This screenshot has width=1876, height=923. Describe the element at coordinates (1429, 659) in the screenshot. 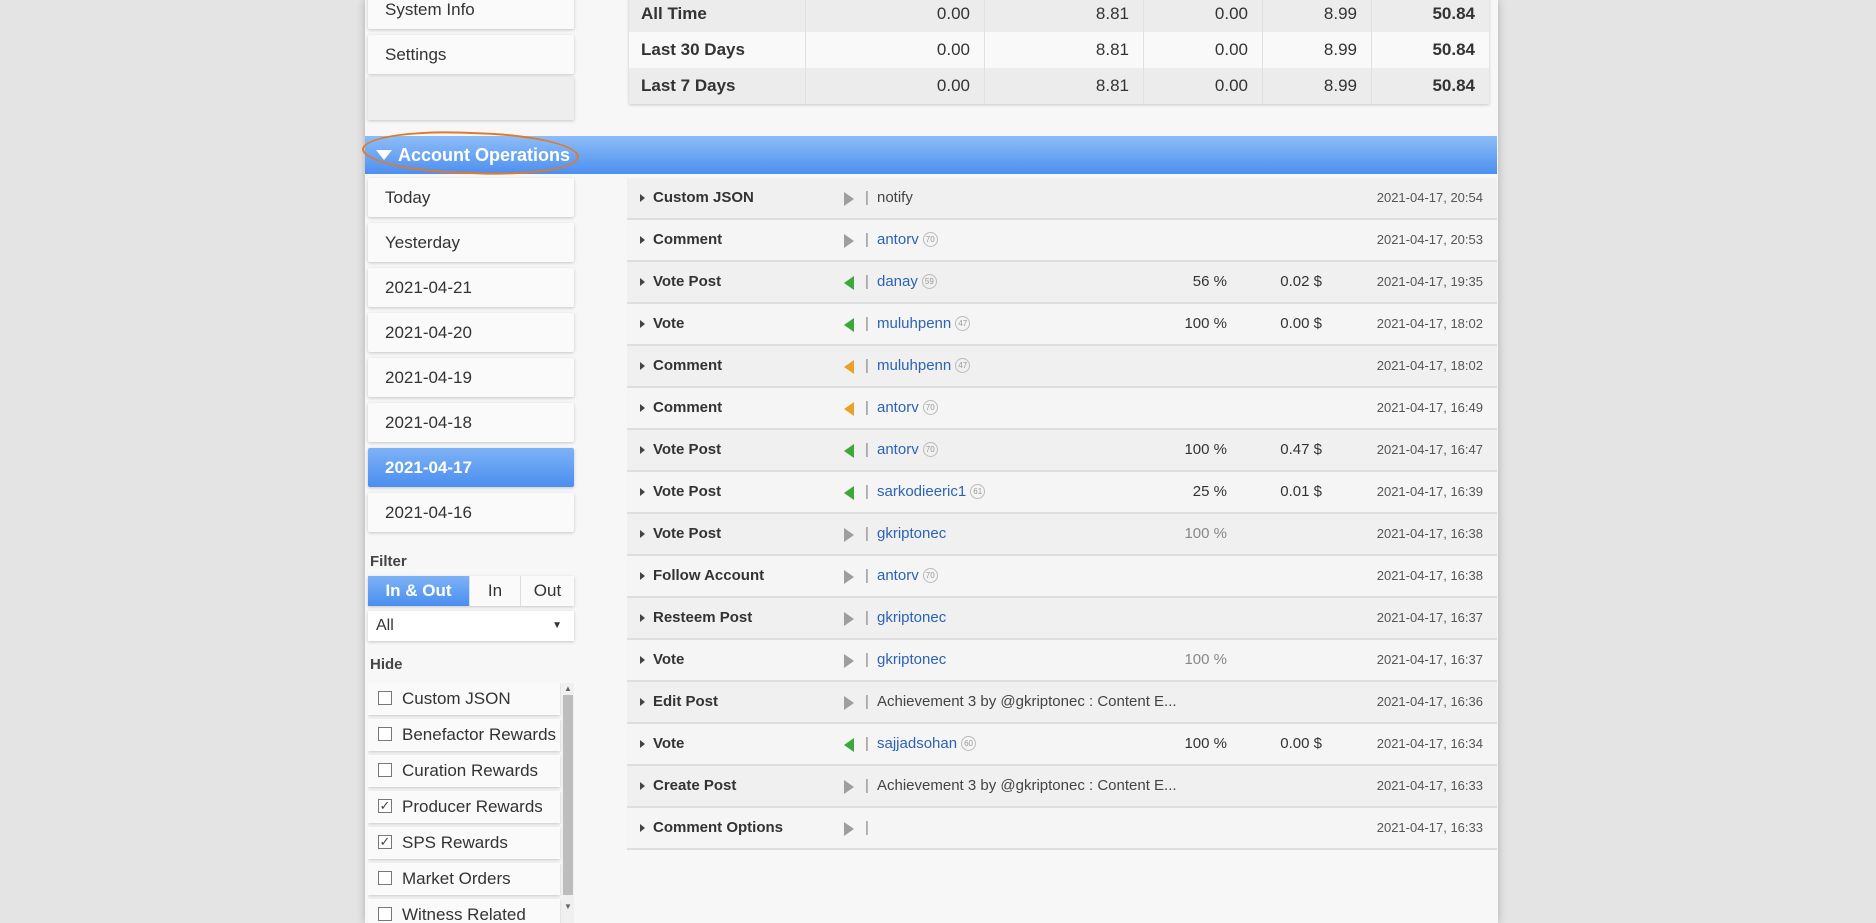

I see `timestamp: 2021-04-17, 16:37` at that location.